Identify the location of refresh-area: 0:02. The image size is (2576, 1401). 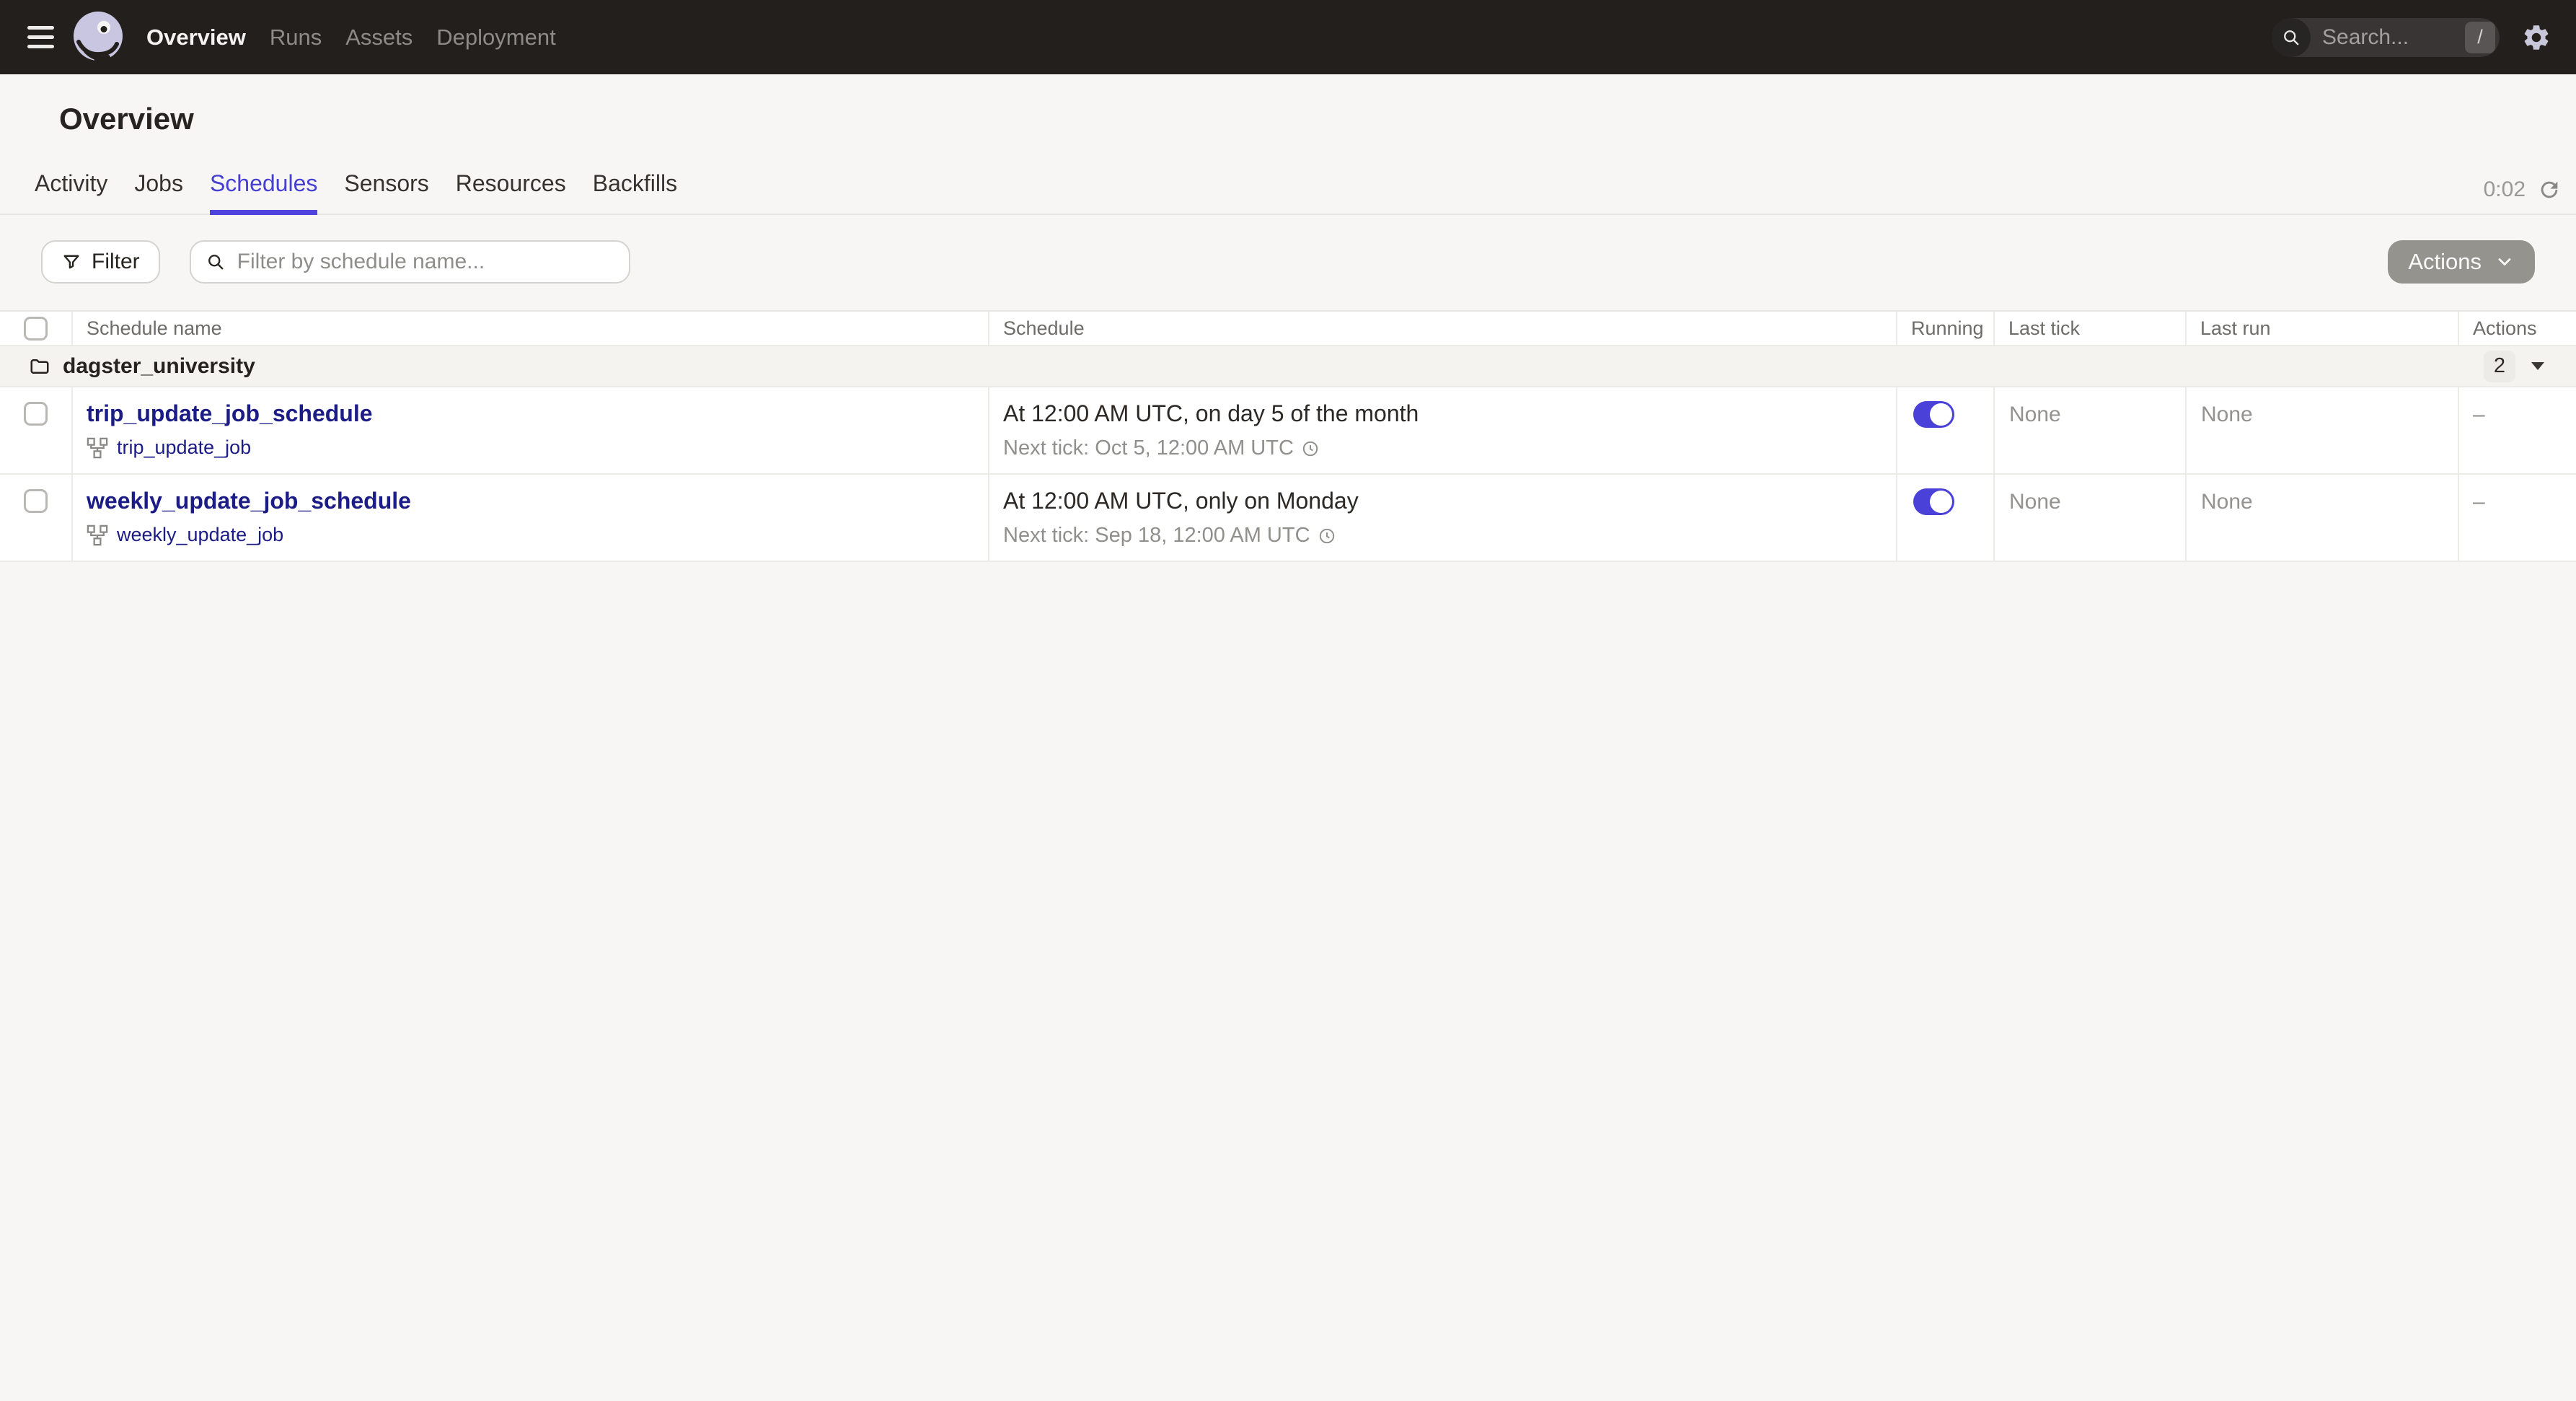
(2523, 195).